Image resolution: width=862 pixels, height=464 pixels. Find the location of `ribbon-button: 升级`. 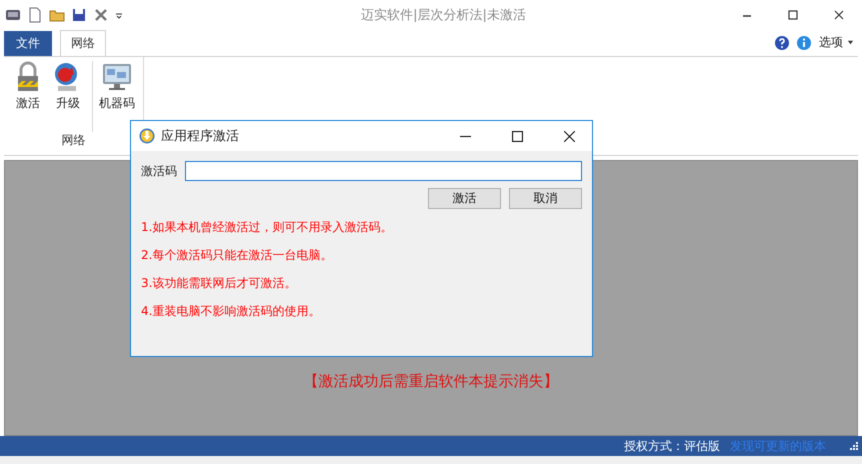

ribbon-button: 升级 is located at coordinates (68, 96).